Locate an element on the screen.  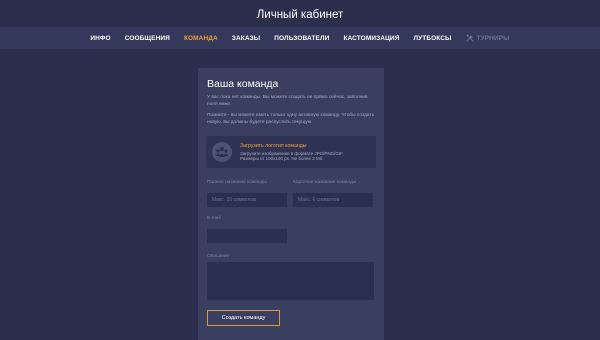
nav-item-users: ПОЛЬЗОВАТЕЛИ is located at coordinates (301, 38).